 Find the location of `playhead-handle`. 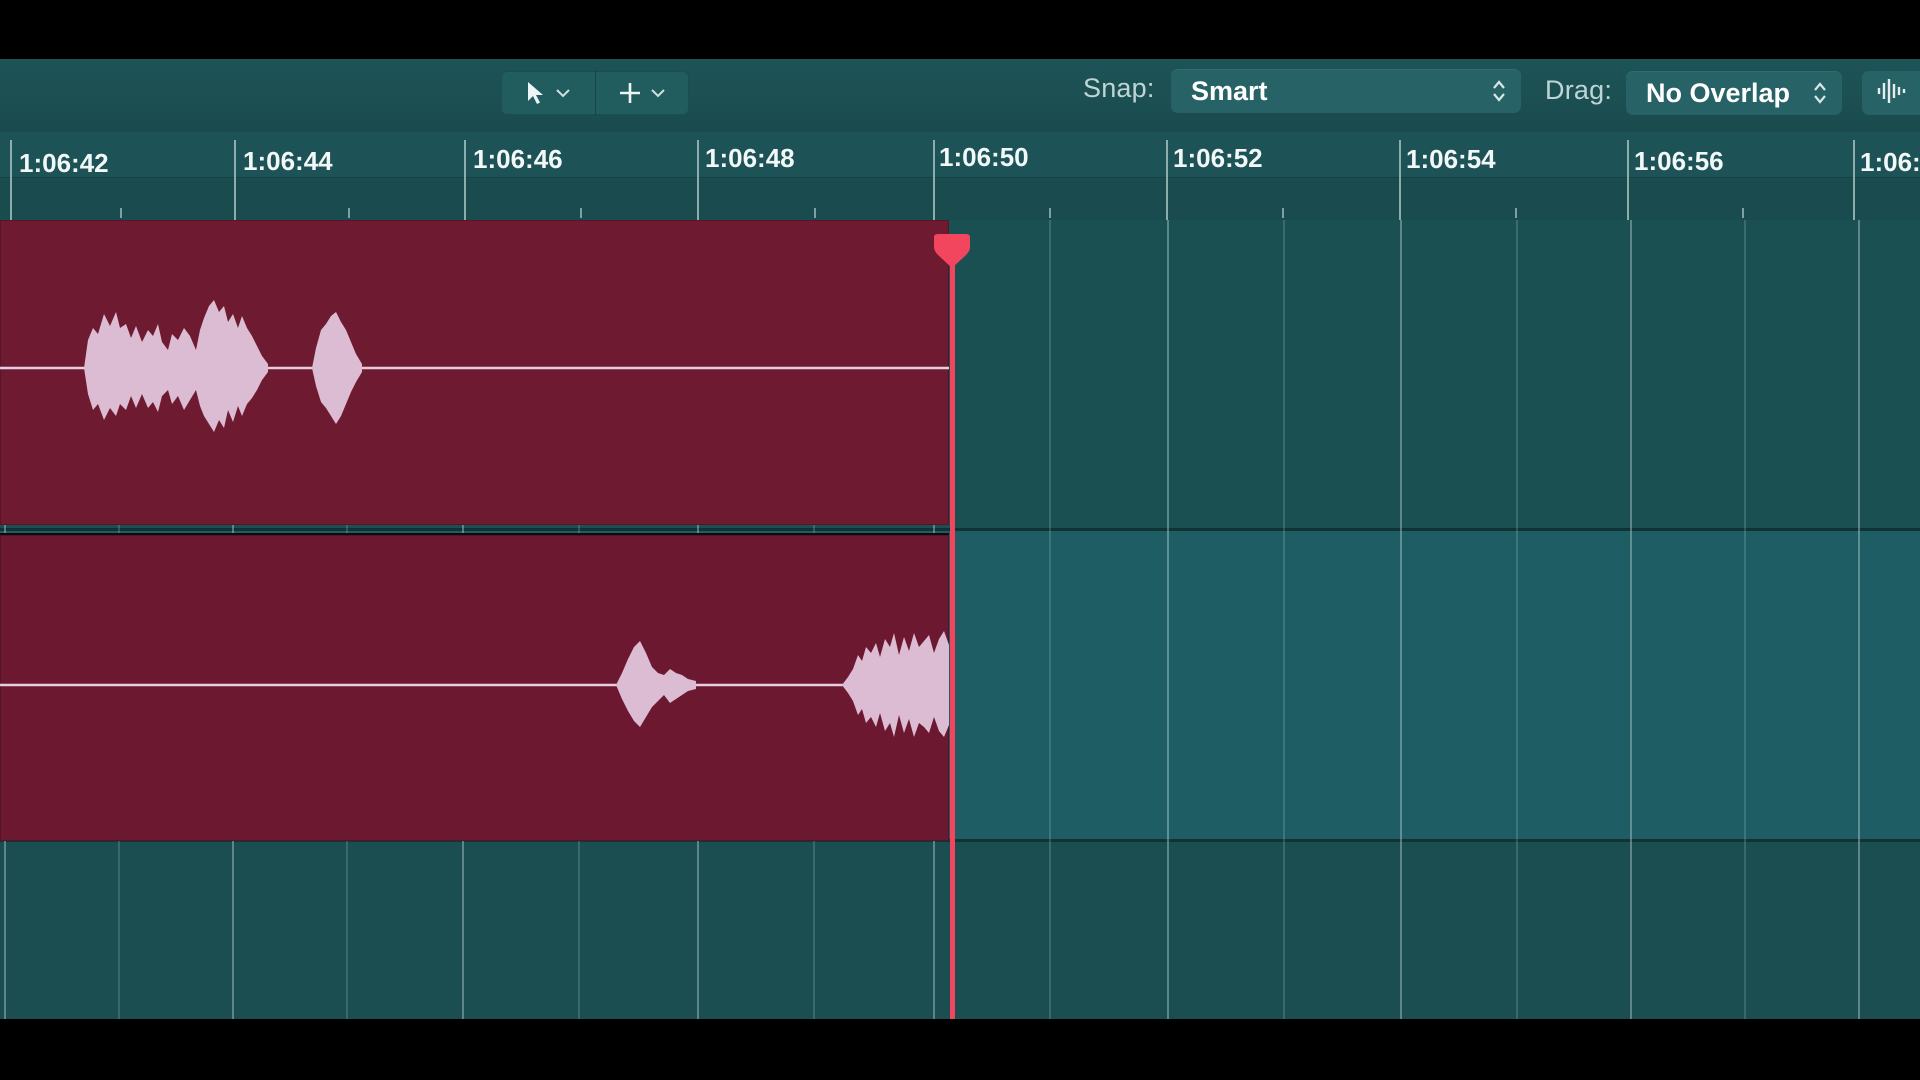

playhead-handle is located at coordinates (952, 251).